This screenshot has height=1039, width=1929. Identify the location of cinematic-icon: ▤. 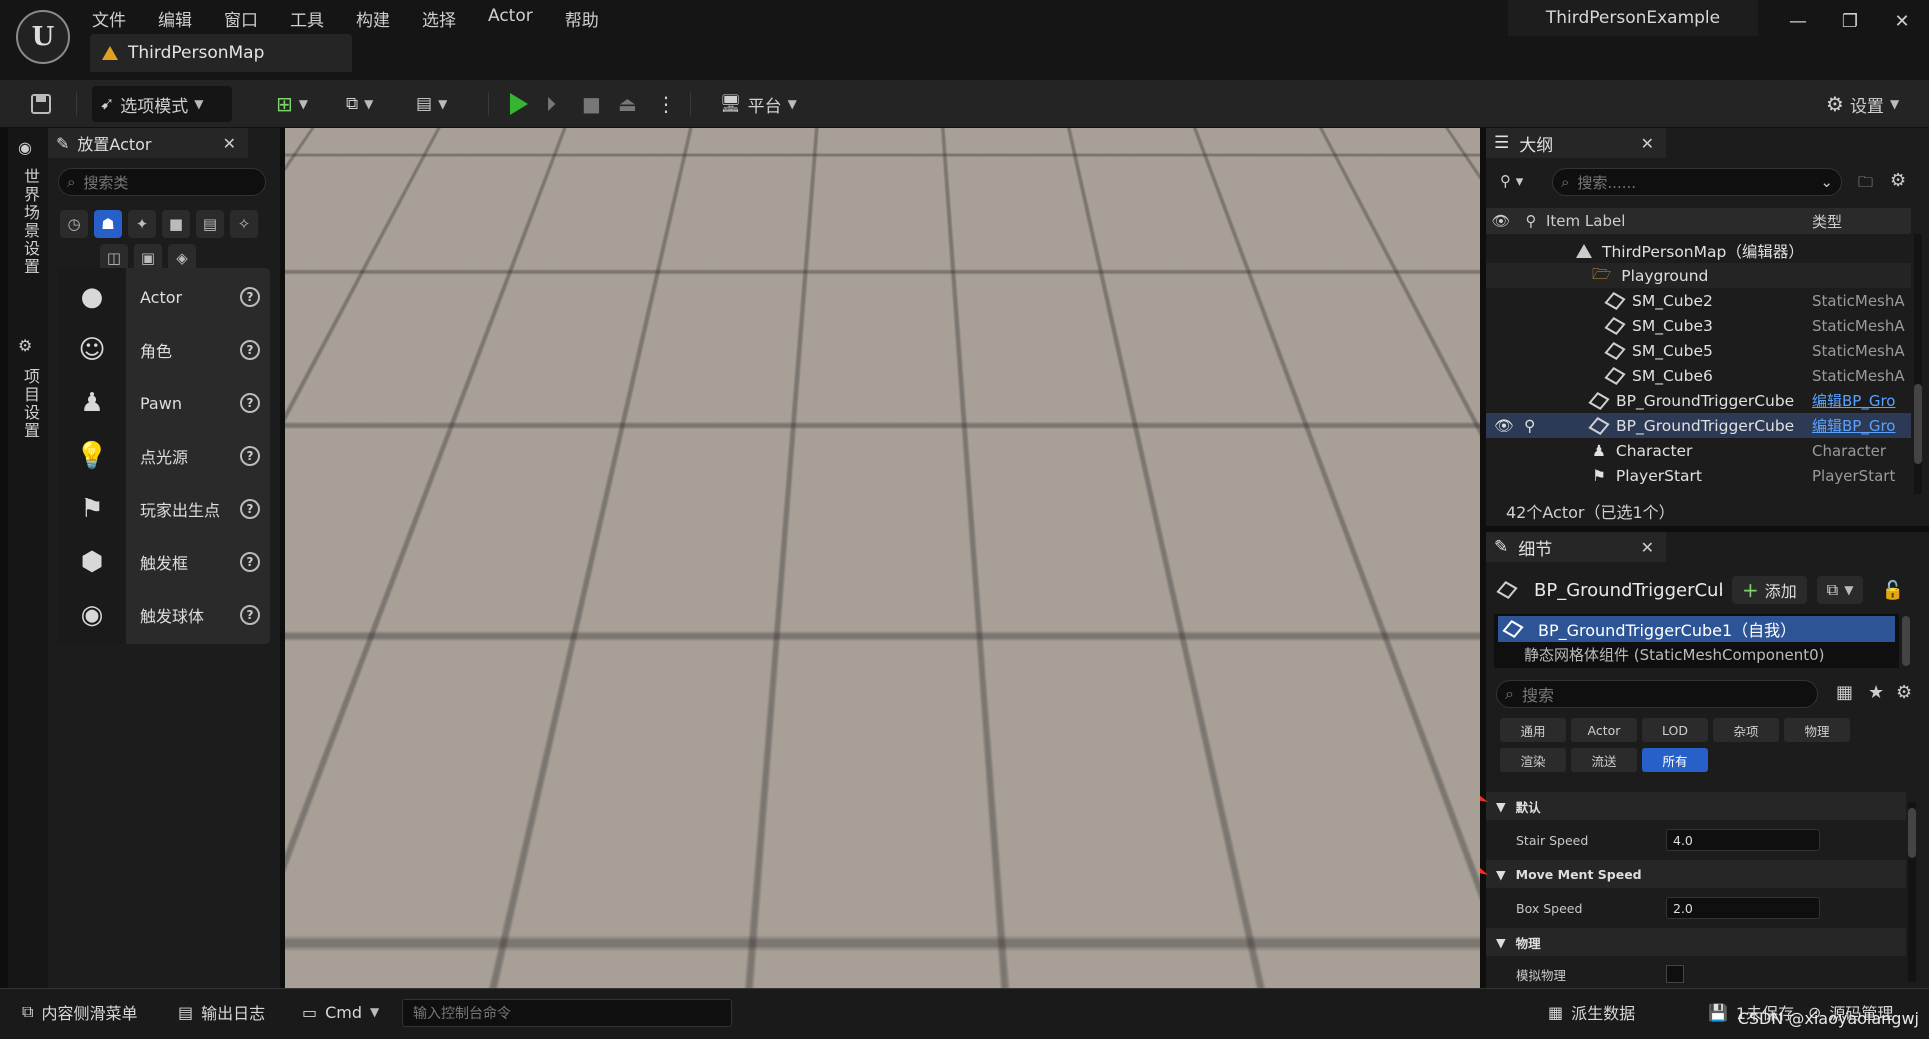
(210, 224).